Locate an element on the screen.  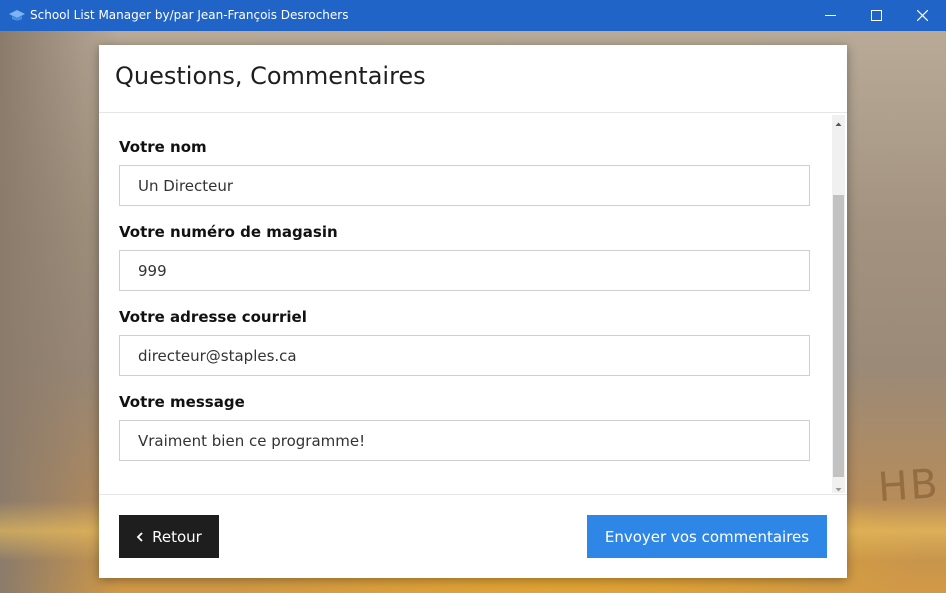
email-label: Votre adresse courriel is located at coordinates (213, 317).